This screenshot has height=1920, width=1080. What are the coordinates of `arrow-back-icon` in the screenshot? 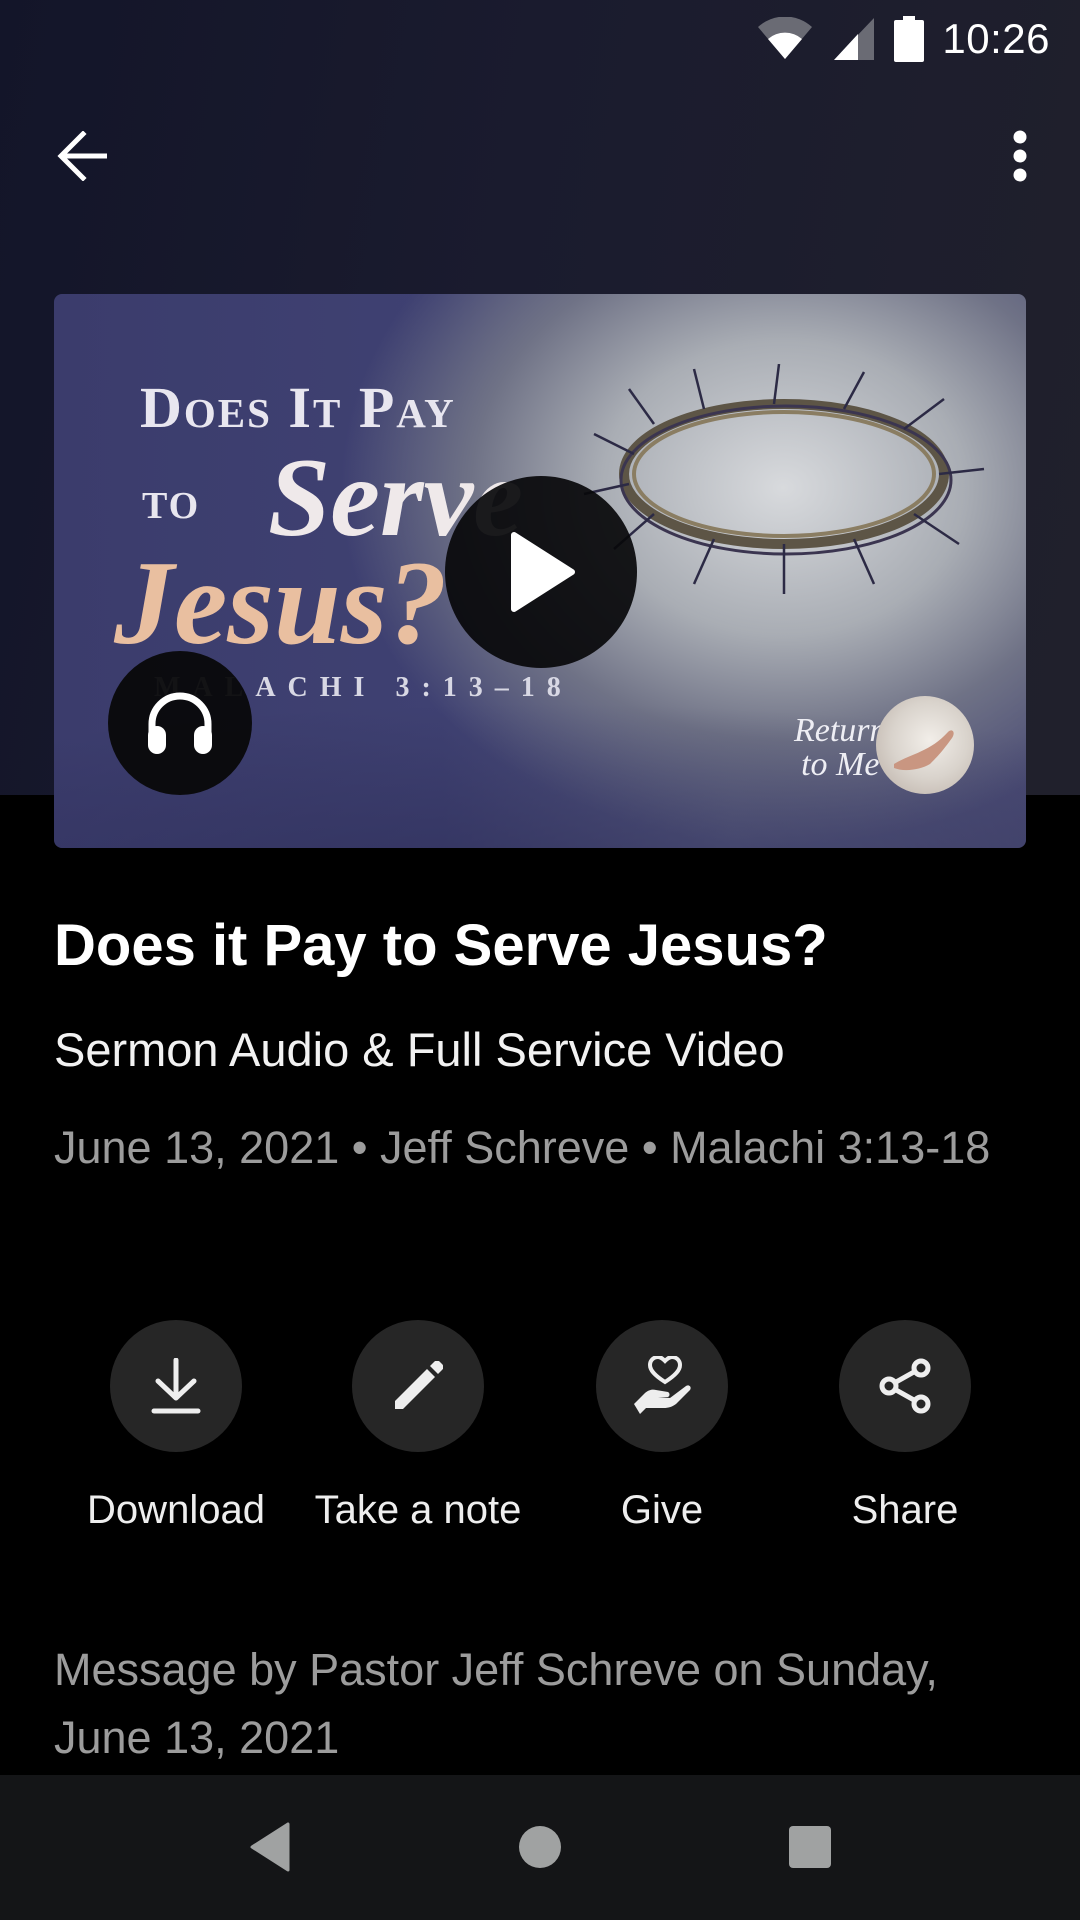 It's located at (82, 156).